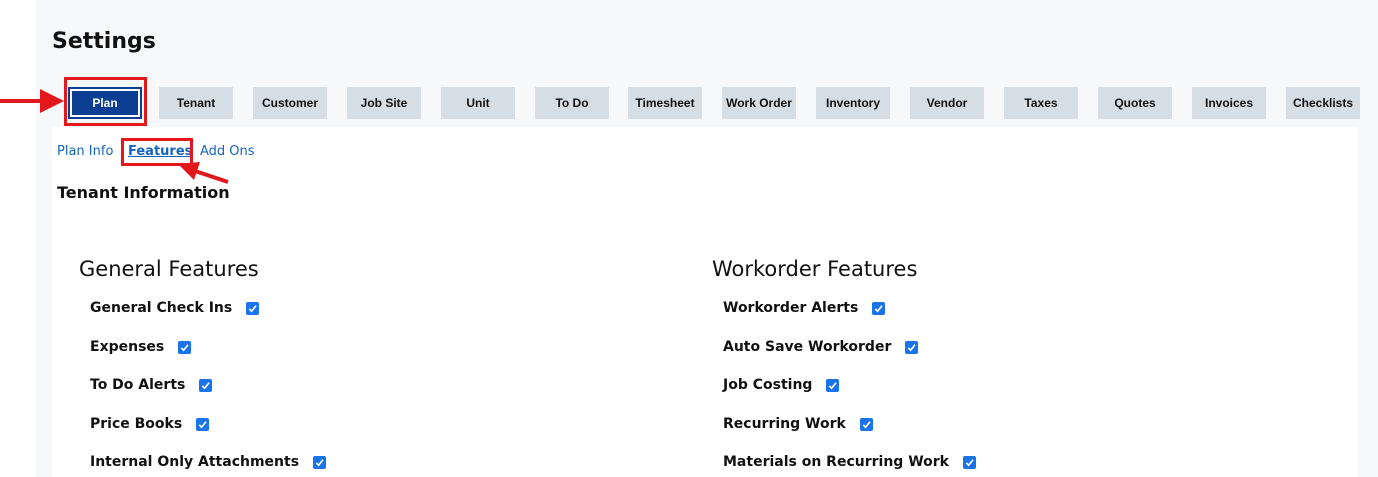 The image size is (1378, 477). What do you see at coordinates (1041, 103) in the screenshot?
I see `tab-taxes: Taxes` at bounding box center [1041, 103].